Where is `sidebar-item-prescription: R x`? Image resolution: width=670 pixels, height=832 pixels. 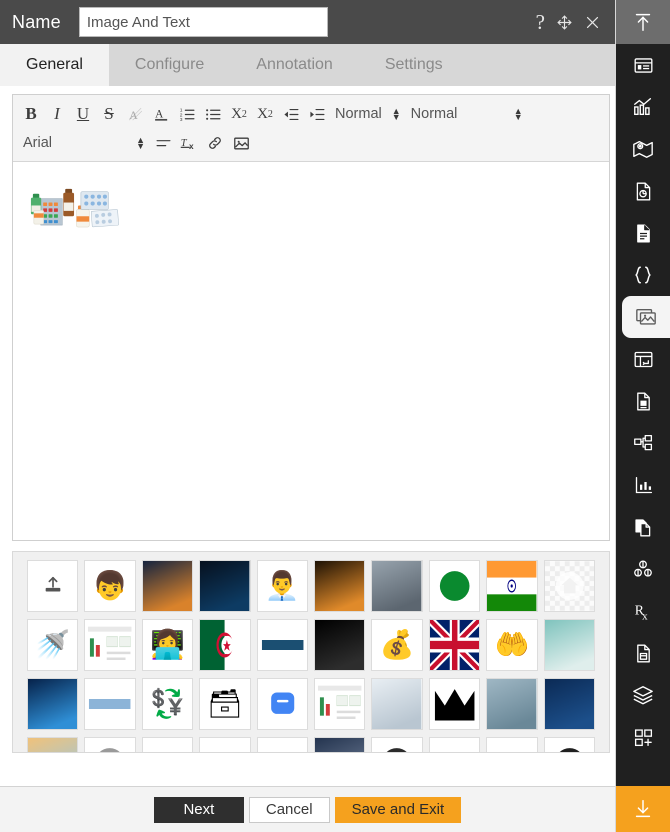 sidebar-item-prescription: R x is located at coordinates (643, 611).